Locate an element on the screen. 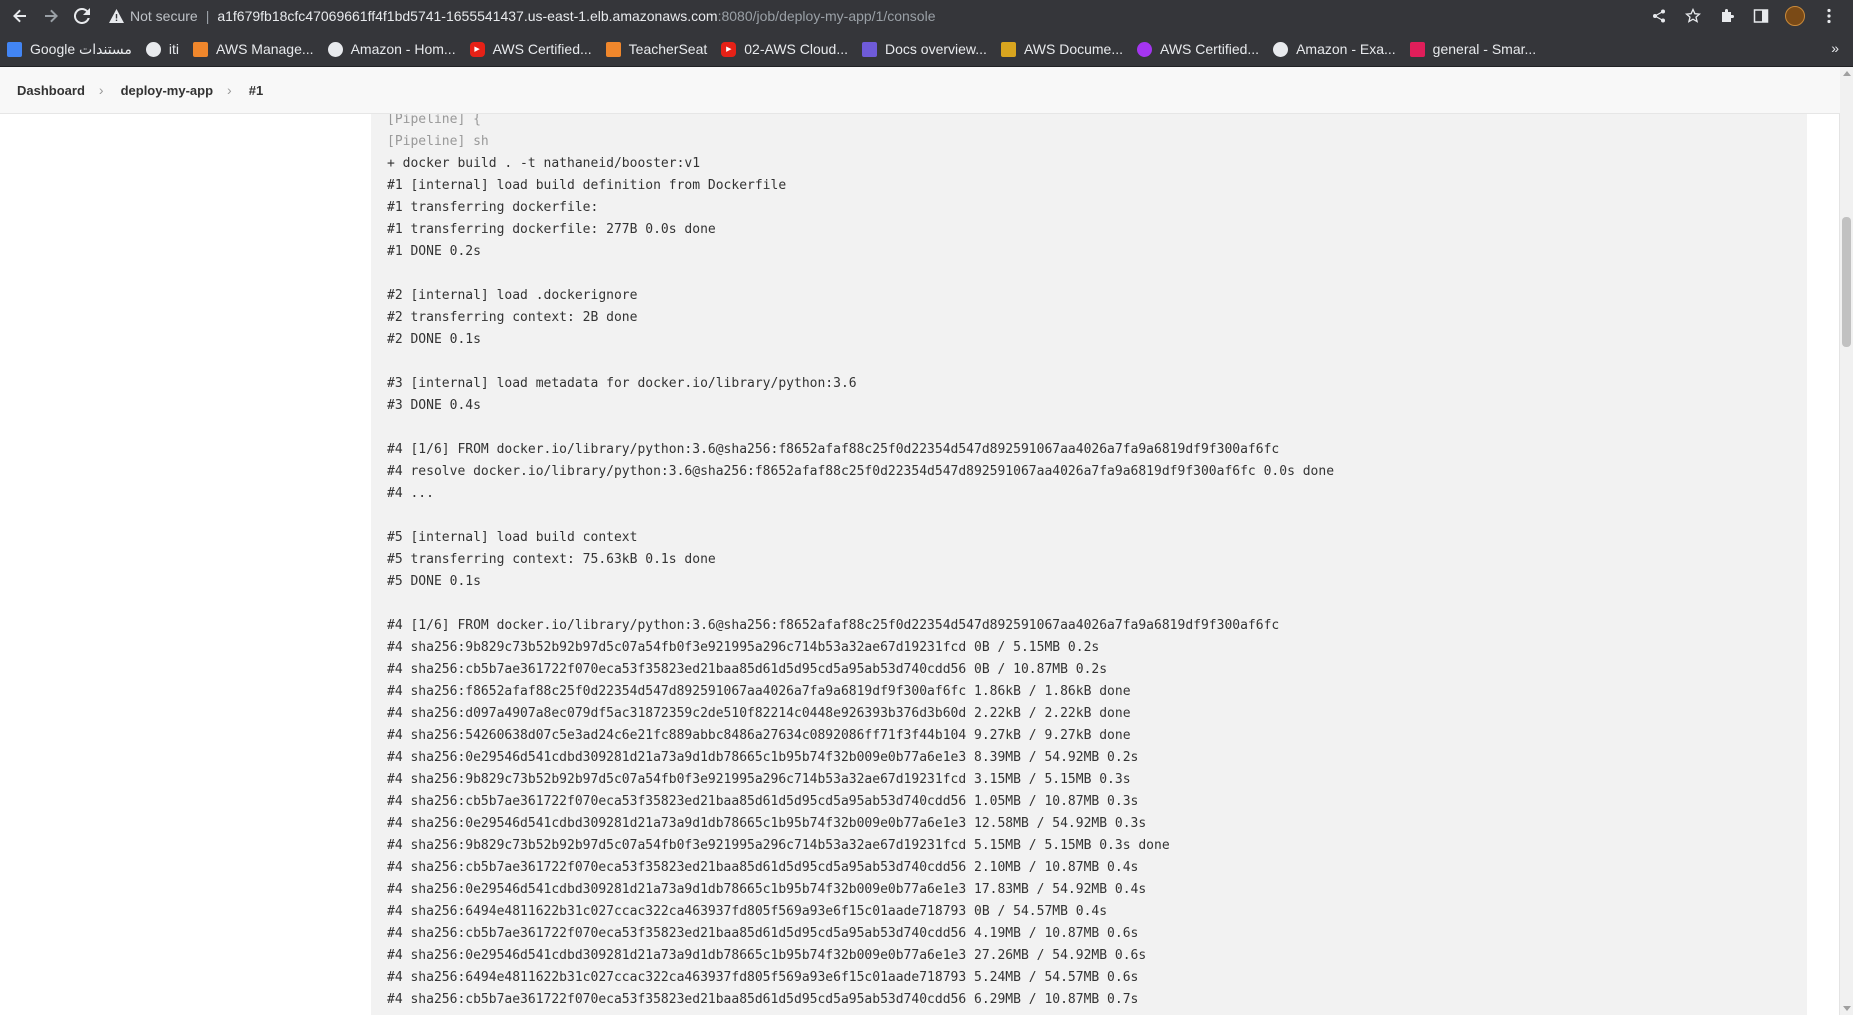  breadcrumb-build: #1 is located at coordinates (256, 90).